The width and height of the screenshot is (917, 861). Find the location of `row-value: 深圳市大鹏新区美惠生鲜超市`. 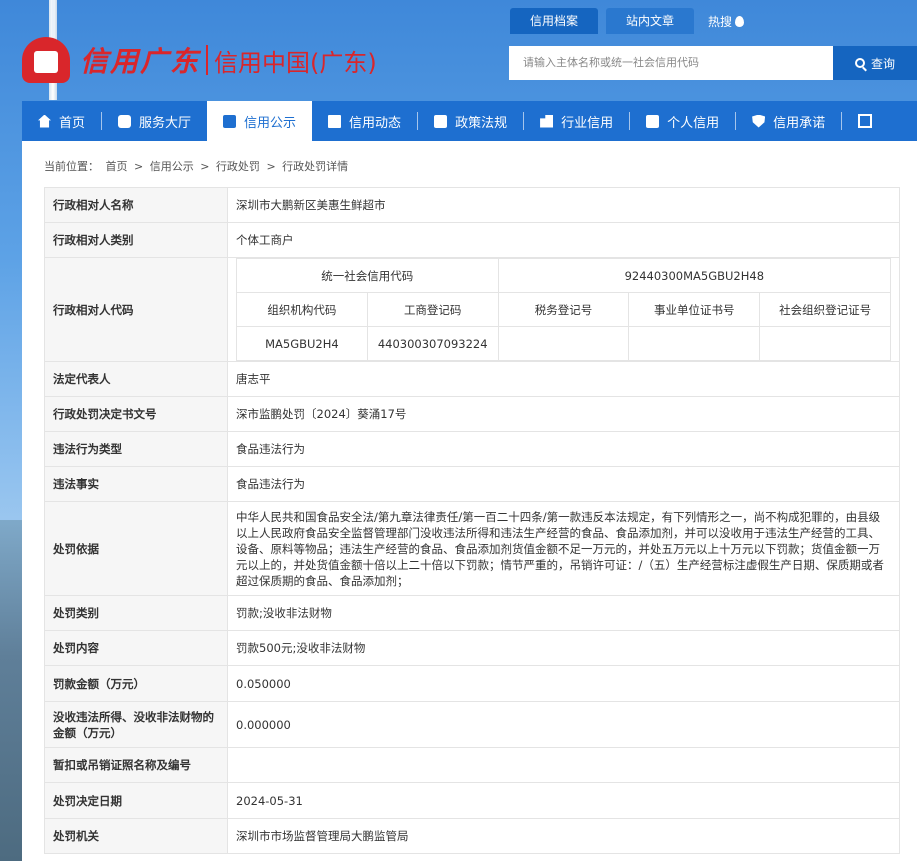

row-value: 深圳市大鹏新区美惠生鲜超市 is located at coordinates (563, 205).